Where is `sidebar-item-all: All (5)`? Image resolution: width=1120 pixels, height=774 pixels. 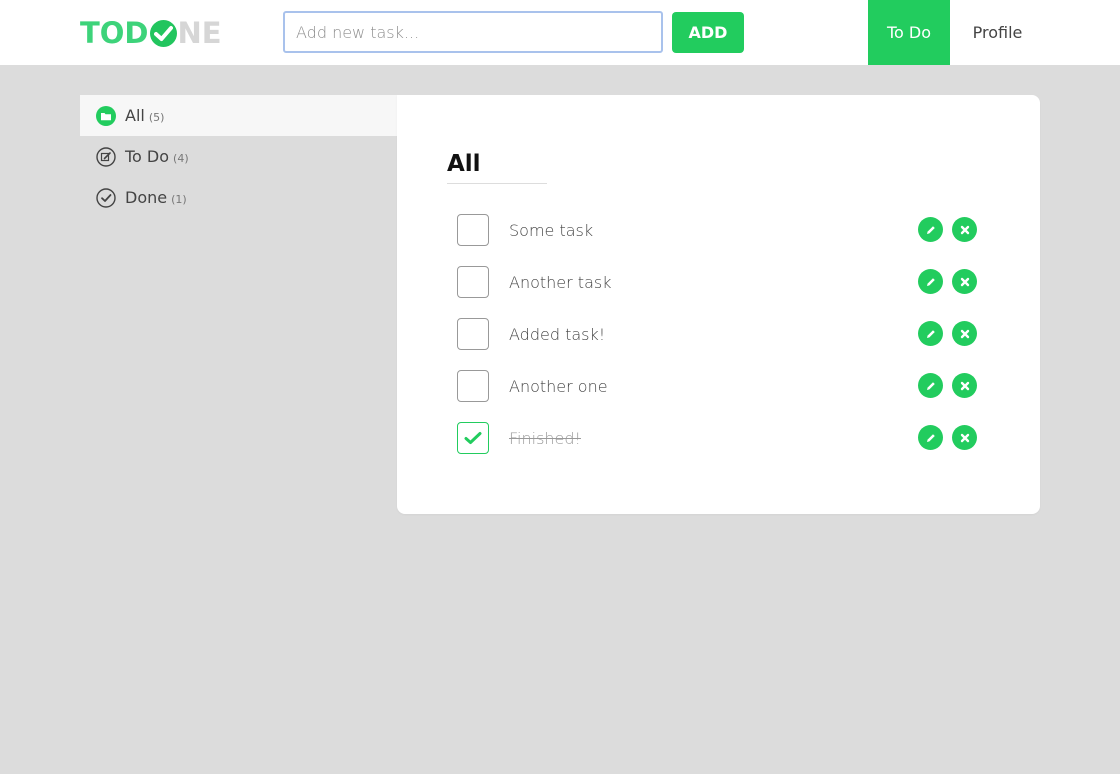
sidebar-item-all: All (5) is located at coordinates (239, 115).